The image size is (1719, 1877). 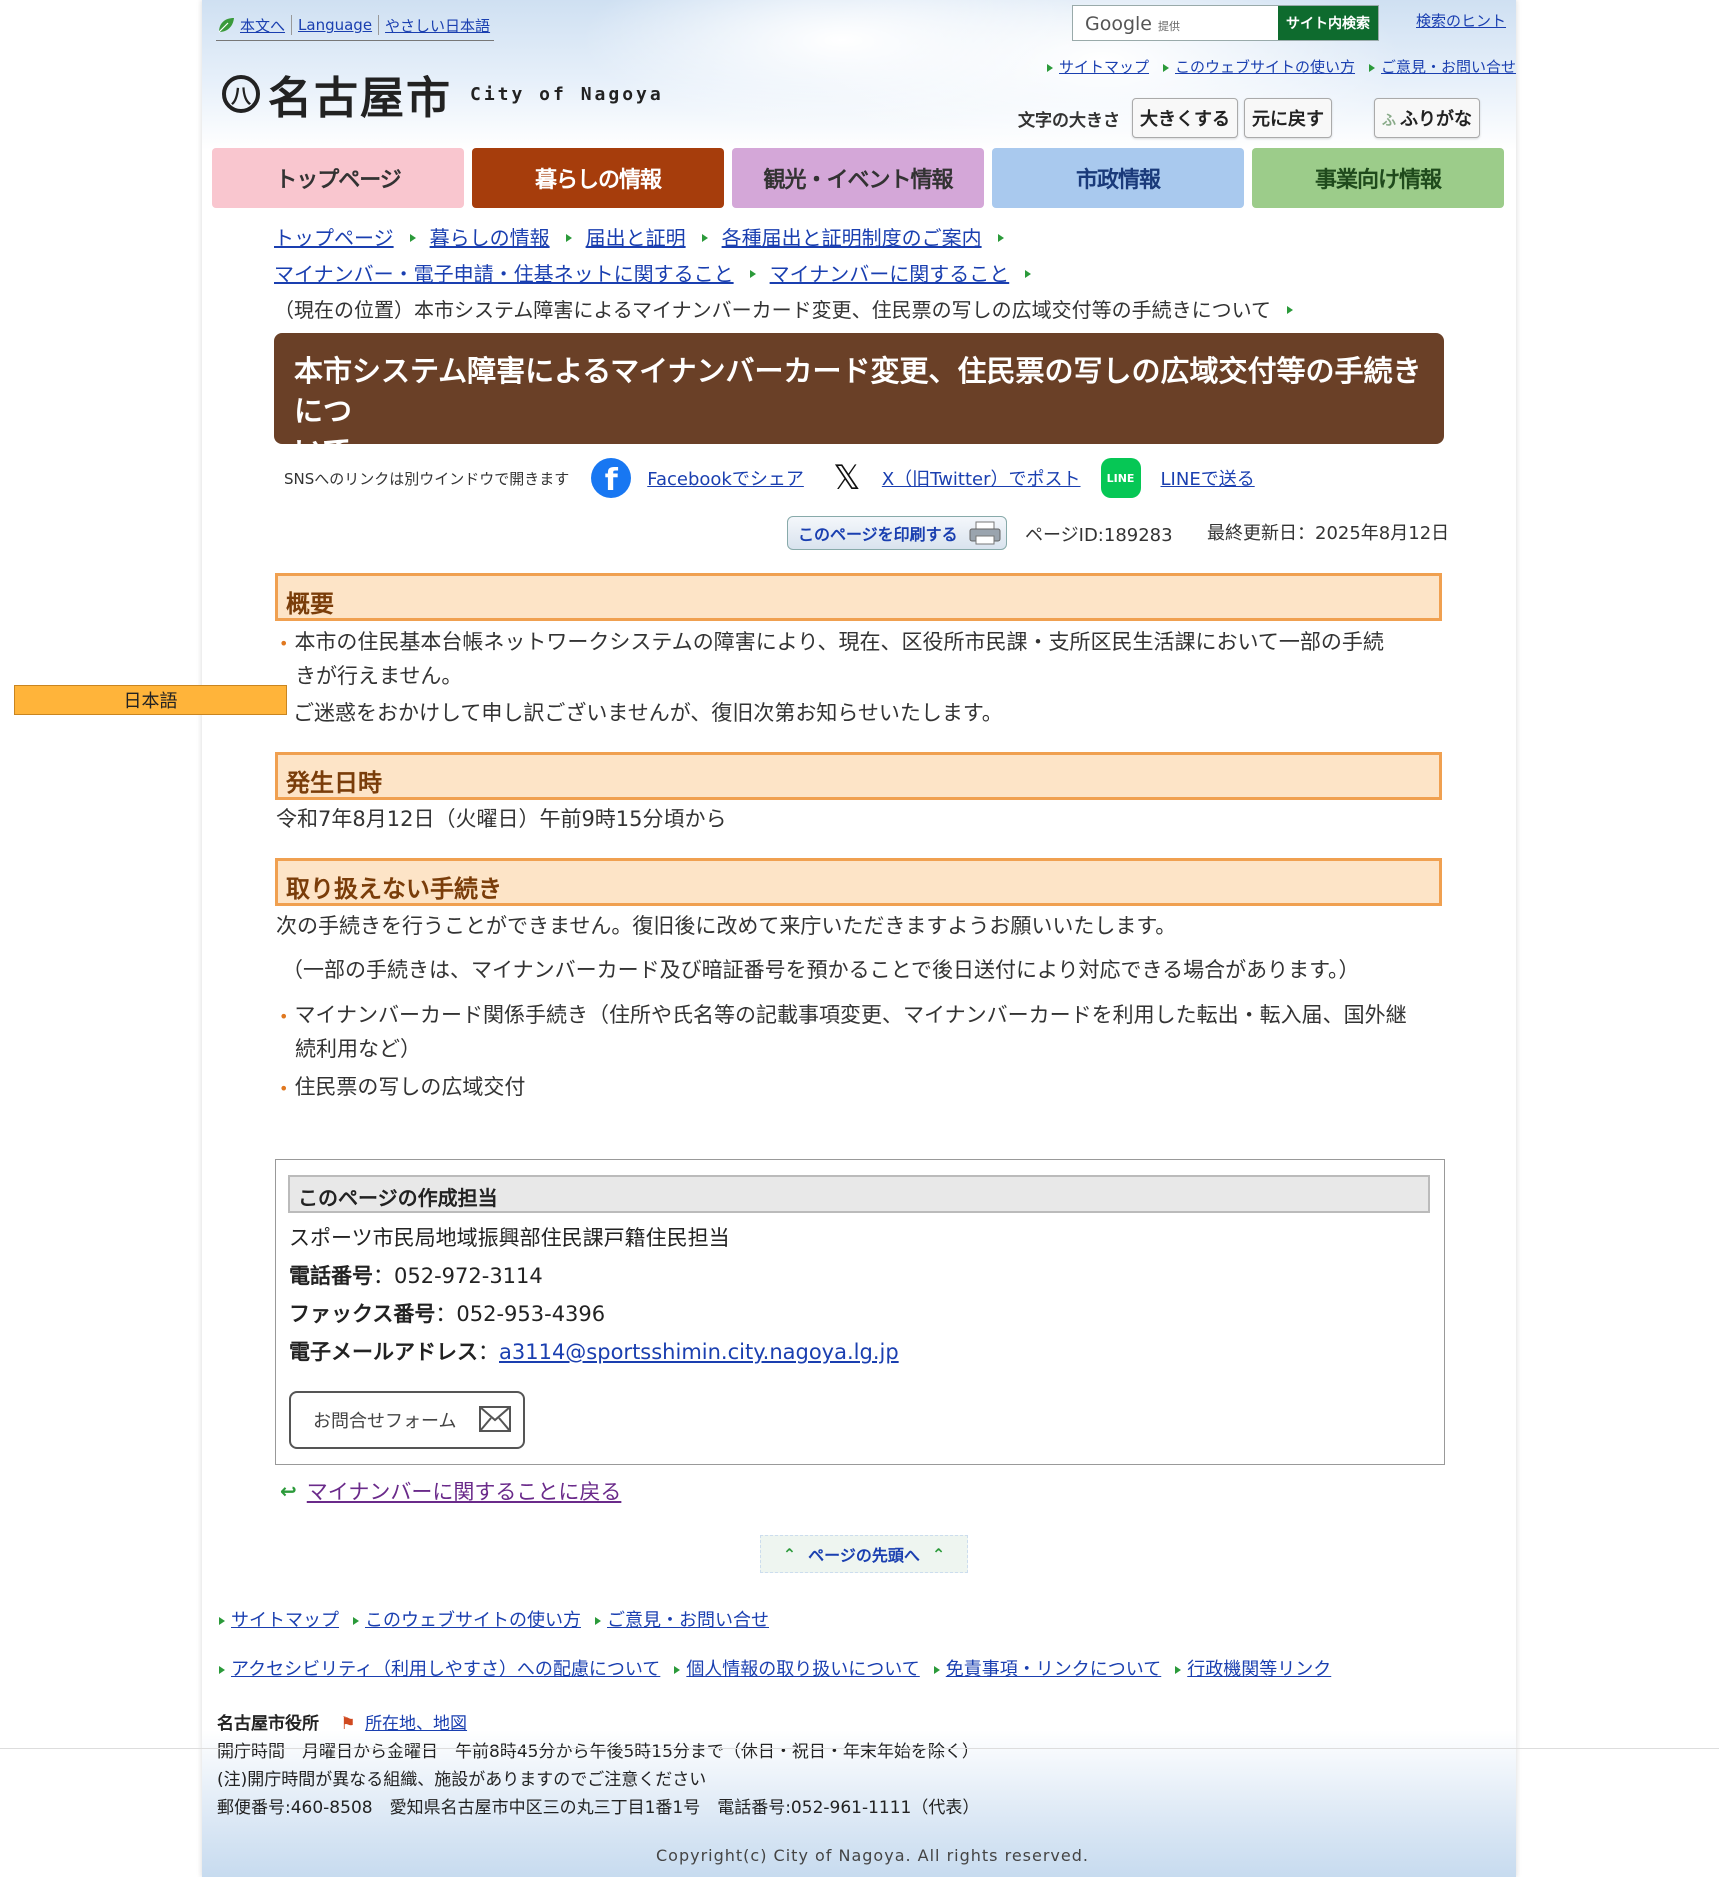 What do you see at coordinates (437, 25) in the screenshot?
I see `easy-japanese-link: やさしい日本語` at bounding box center [437, 25].